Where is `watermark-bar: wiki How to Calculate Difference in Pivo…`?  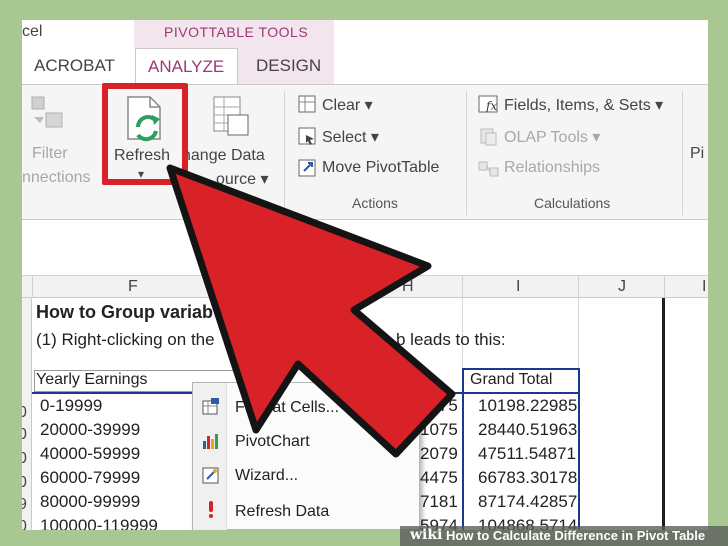
watermark-bar: wiki How to Calculate Difference in Pivo… is located at coordinates (564, 536).